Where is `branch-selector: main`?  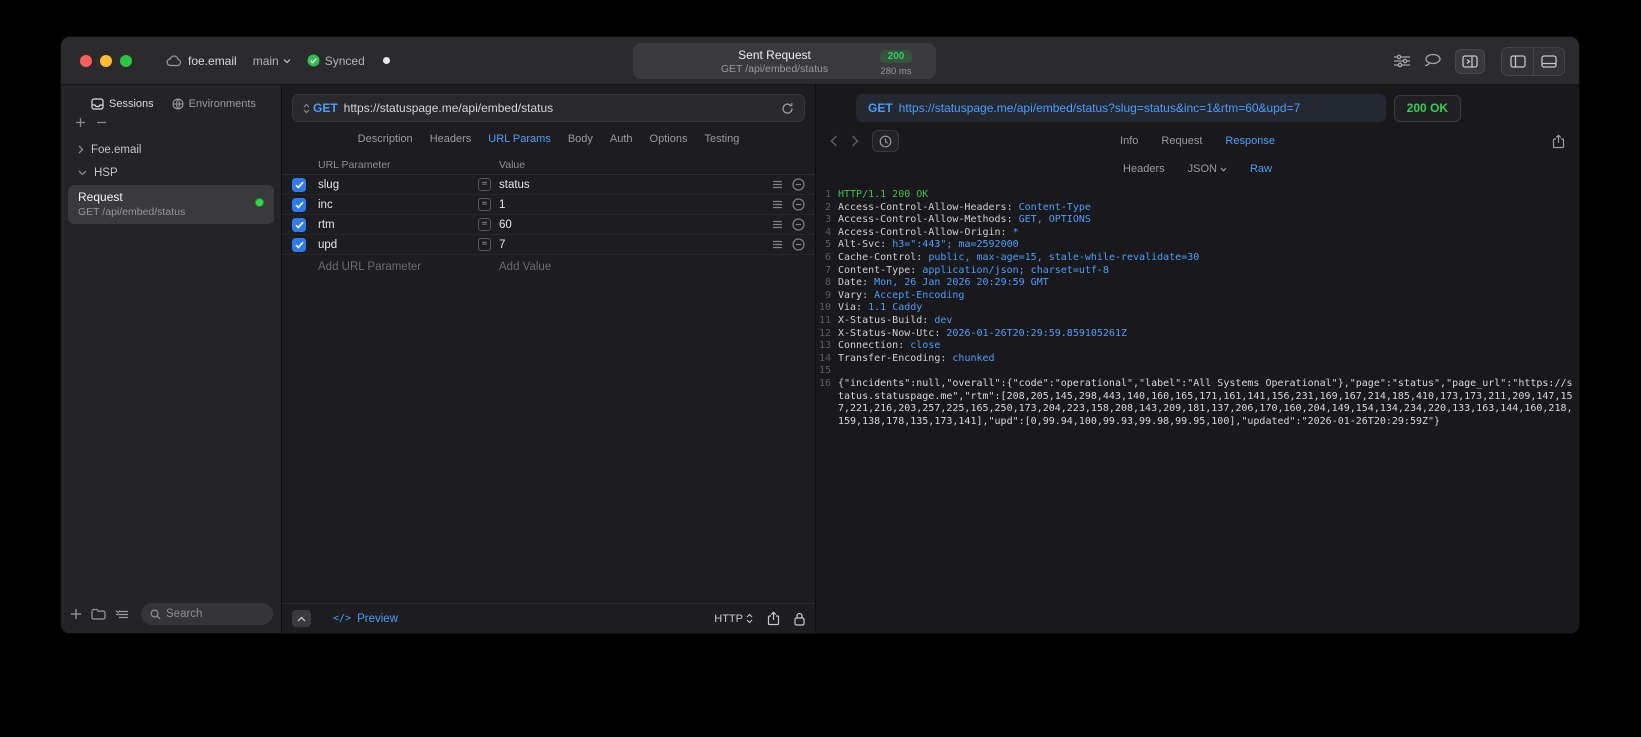
branch-selector: main is located at coordinates (272, 61).